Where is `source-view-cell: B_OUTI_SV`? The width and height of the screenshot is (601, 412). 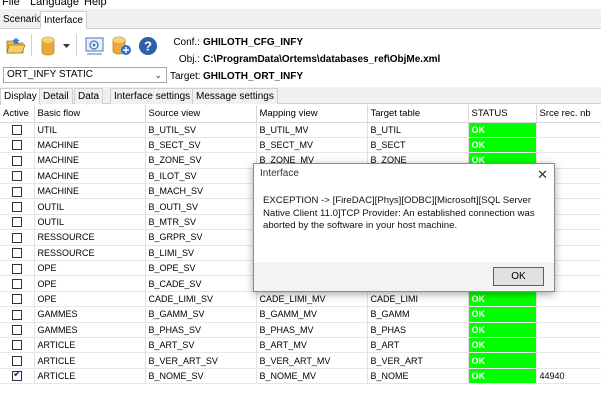 source-view-cell: B_OUTI_SV is located at coordinates (201, 206).